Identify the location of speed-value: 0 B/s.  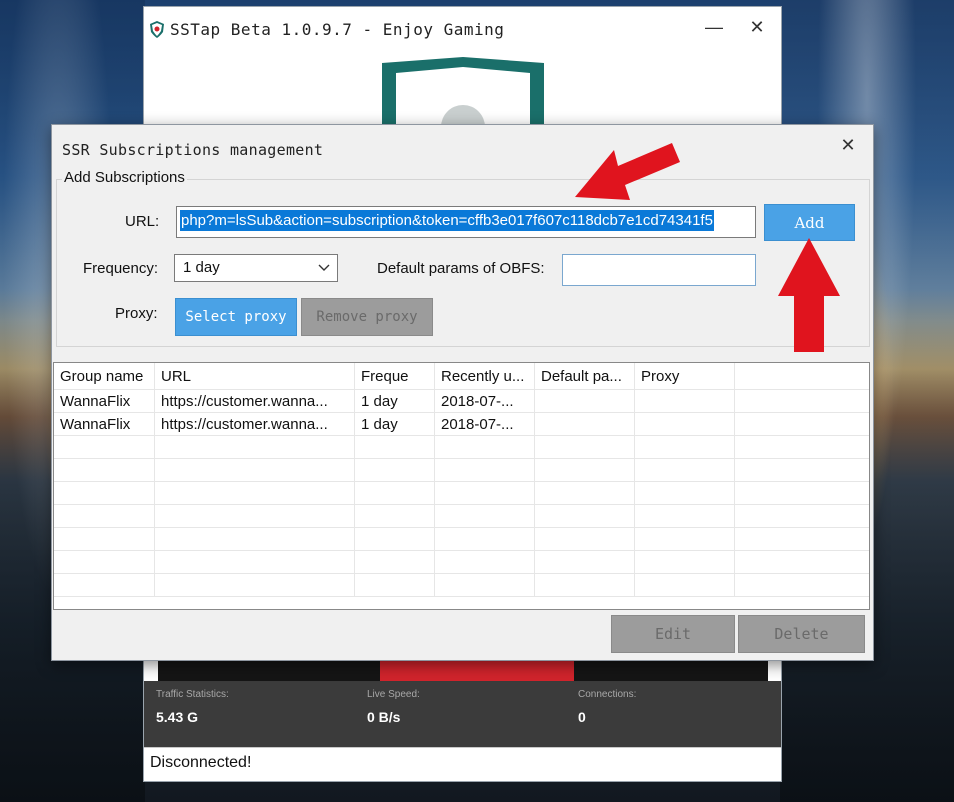
(384, 717).